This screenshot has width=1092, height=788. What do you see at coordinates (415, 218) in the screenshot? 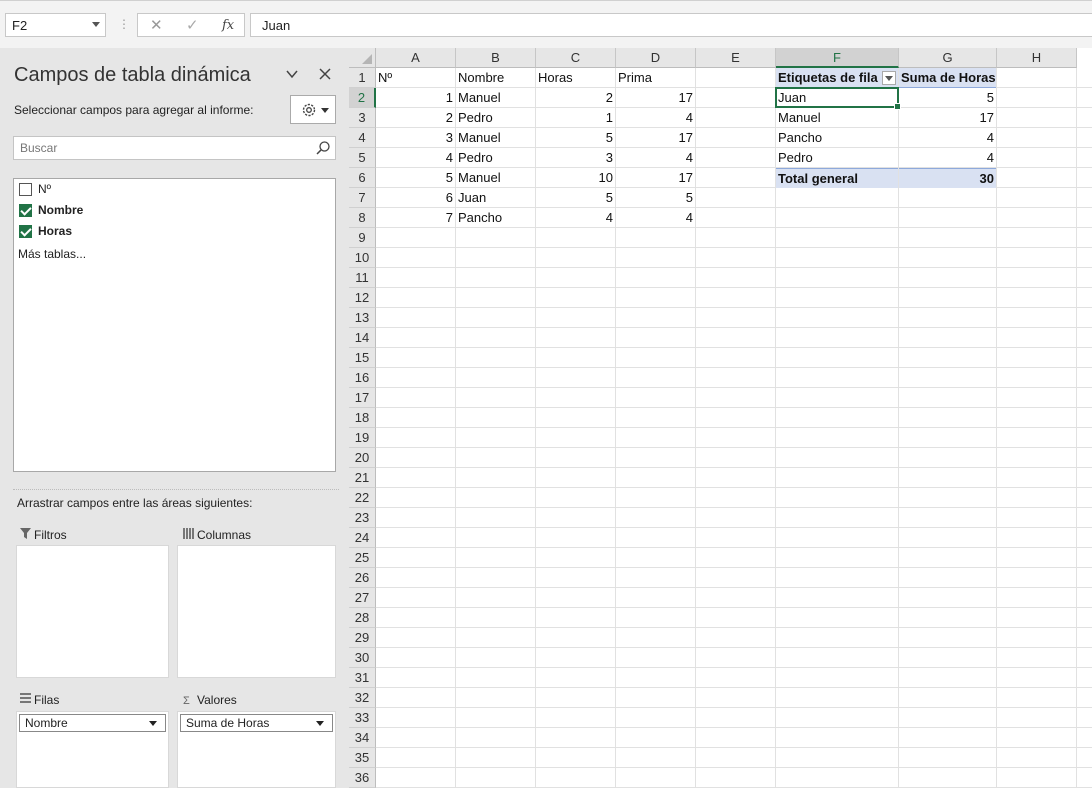
I see `table-cell: 7` at bounding box center [415, 218].